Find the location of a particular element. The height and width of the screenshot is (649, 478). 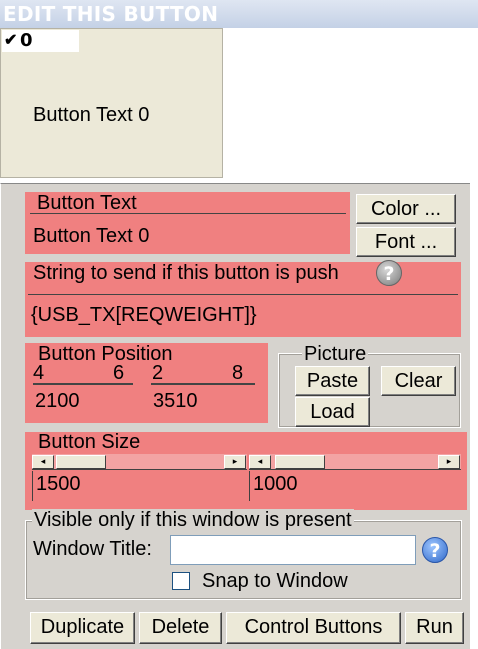

x-position-input: 2100 is located at coordinates (83, 402).